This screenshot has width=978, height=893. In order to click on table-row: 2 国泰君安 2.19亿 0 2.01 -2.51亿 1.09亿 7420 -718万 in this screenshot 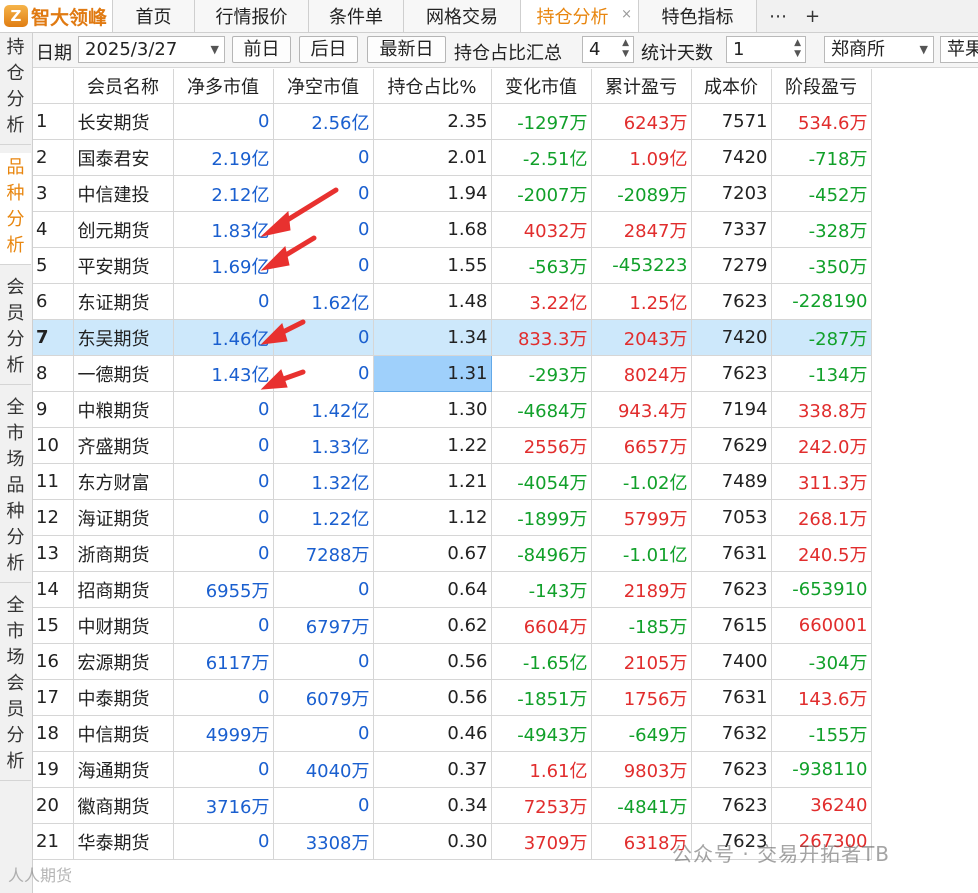, I will do `click(452, 157)`.